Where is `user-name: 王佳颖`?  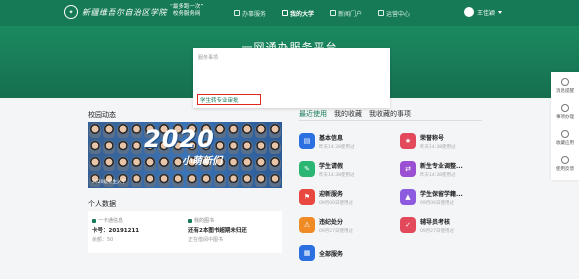 user-name: 王佳颖 is located at coordinates (486, 13).